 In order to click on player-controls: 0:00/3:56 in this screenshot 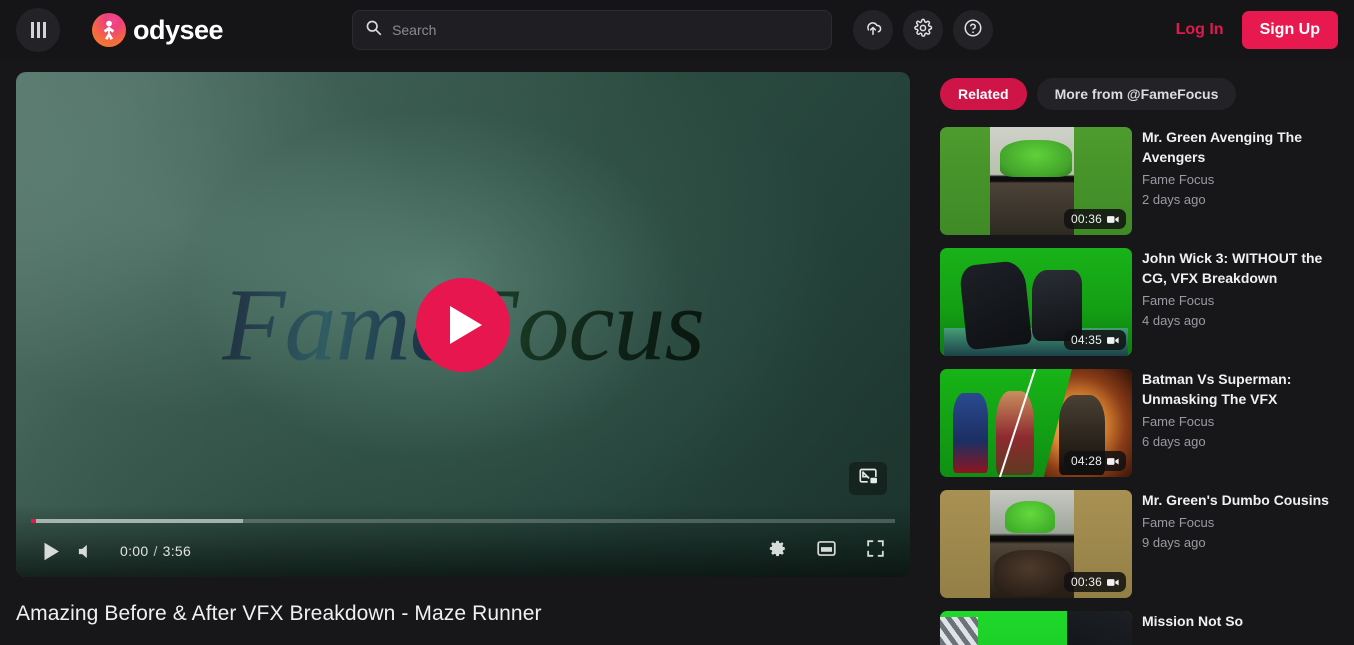, I will do `click(463, 541)`.